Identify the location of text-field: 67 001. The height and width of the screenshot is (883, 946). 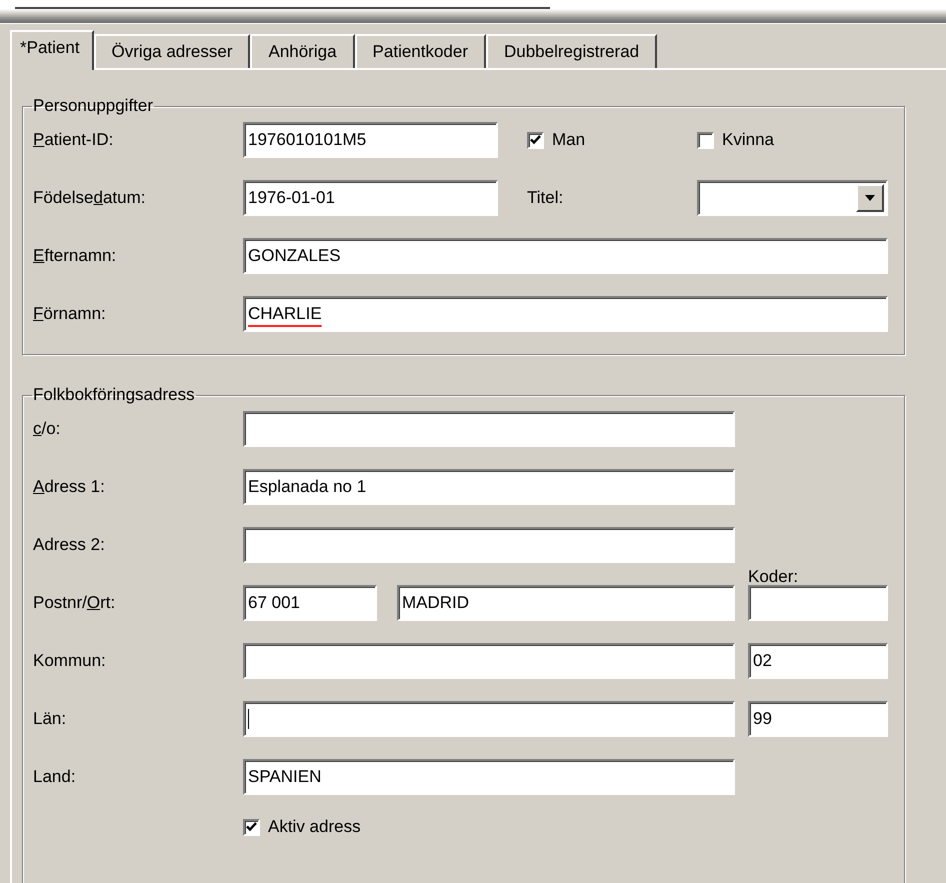
(310, 603).